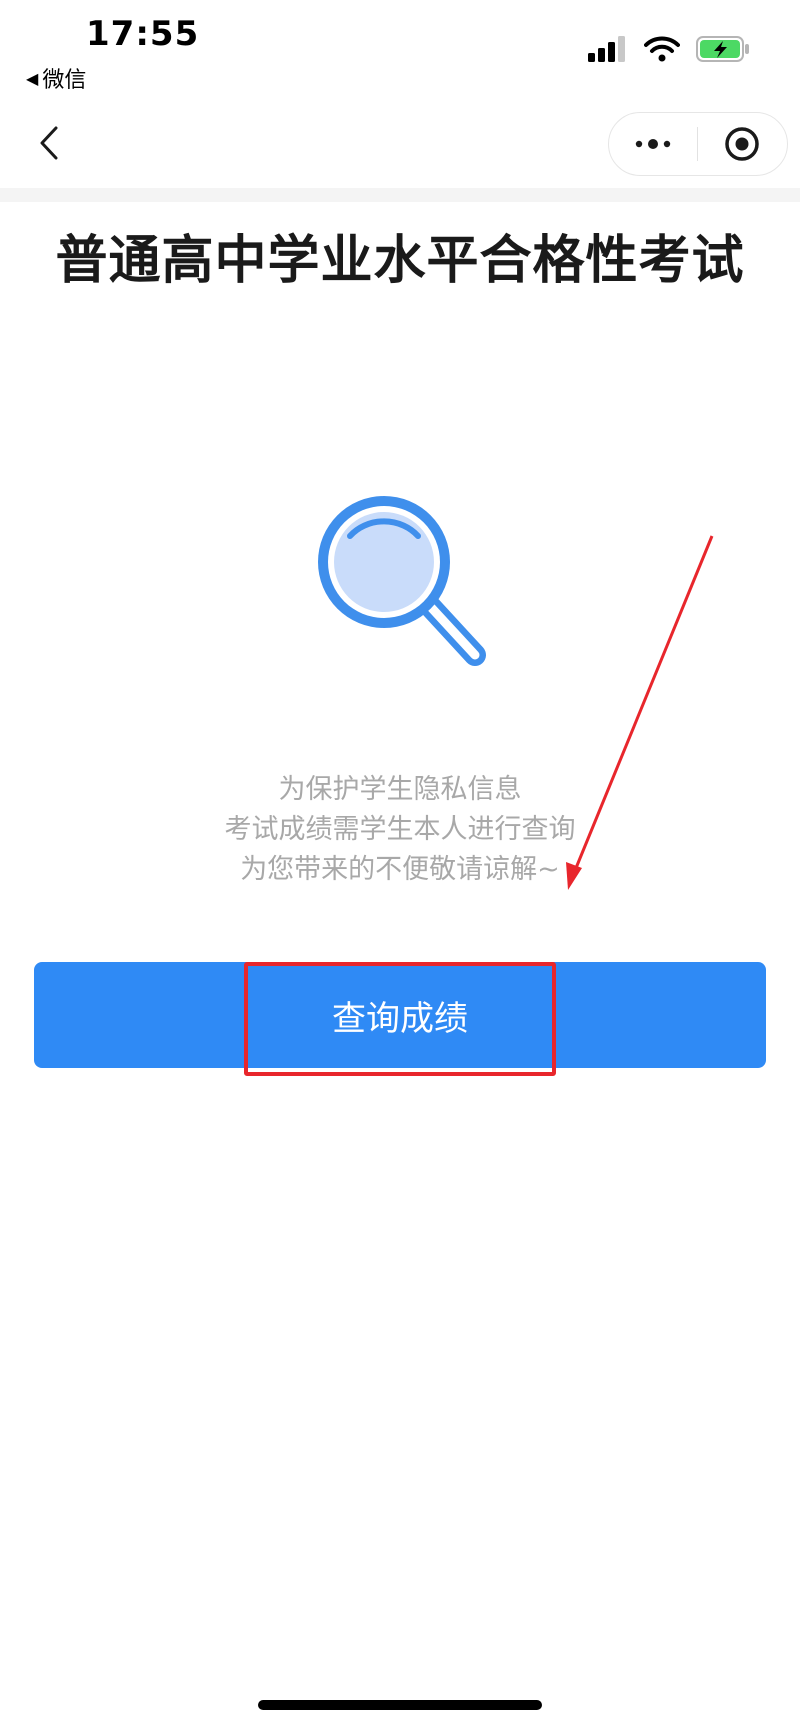 This screenshot has height=1730, width=800. I want to click on home-indicator, so click(400, 1705).